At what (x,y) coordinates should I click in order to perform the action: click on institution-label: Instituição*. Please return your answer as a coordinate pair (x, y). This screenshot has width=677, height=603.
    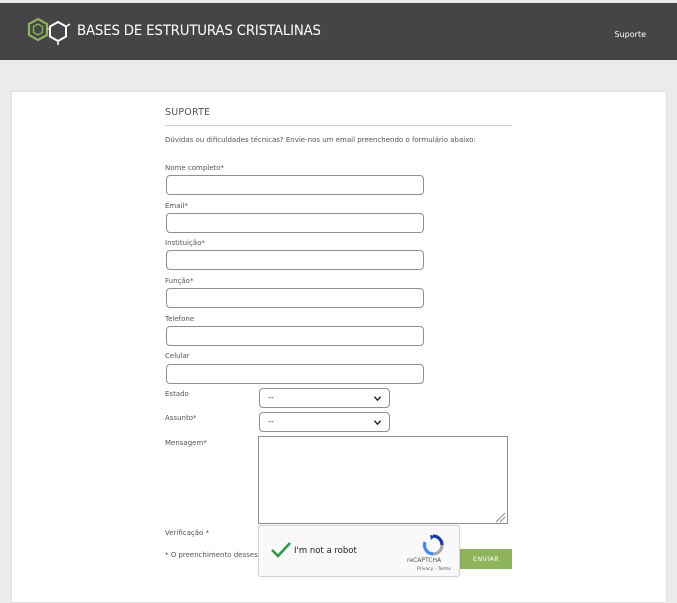
    Looking at the image, I should click on (185, 243).